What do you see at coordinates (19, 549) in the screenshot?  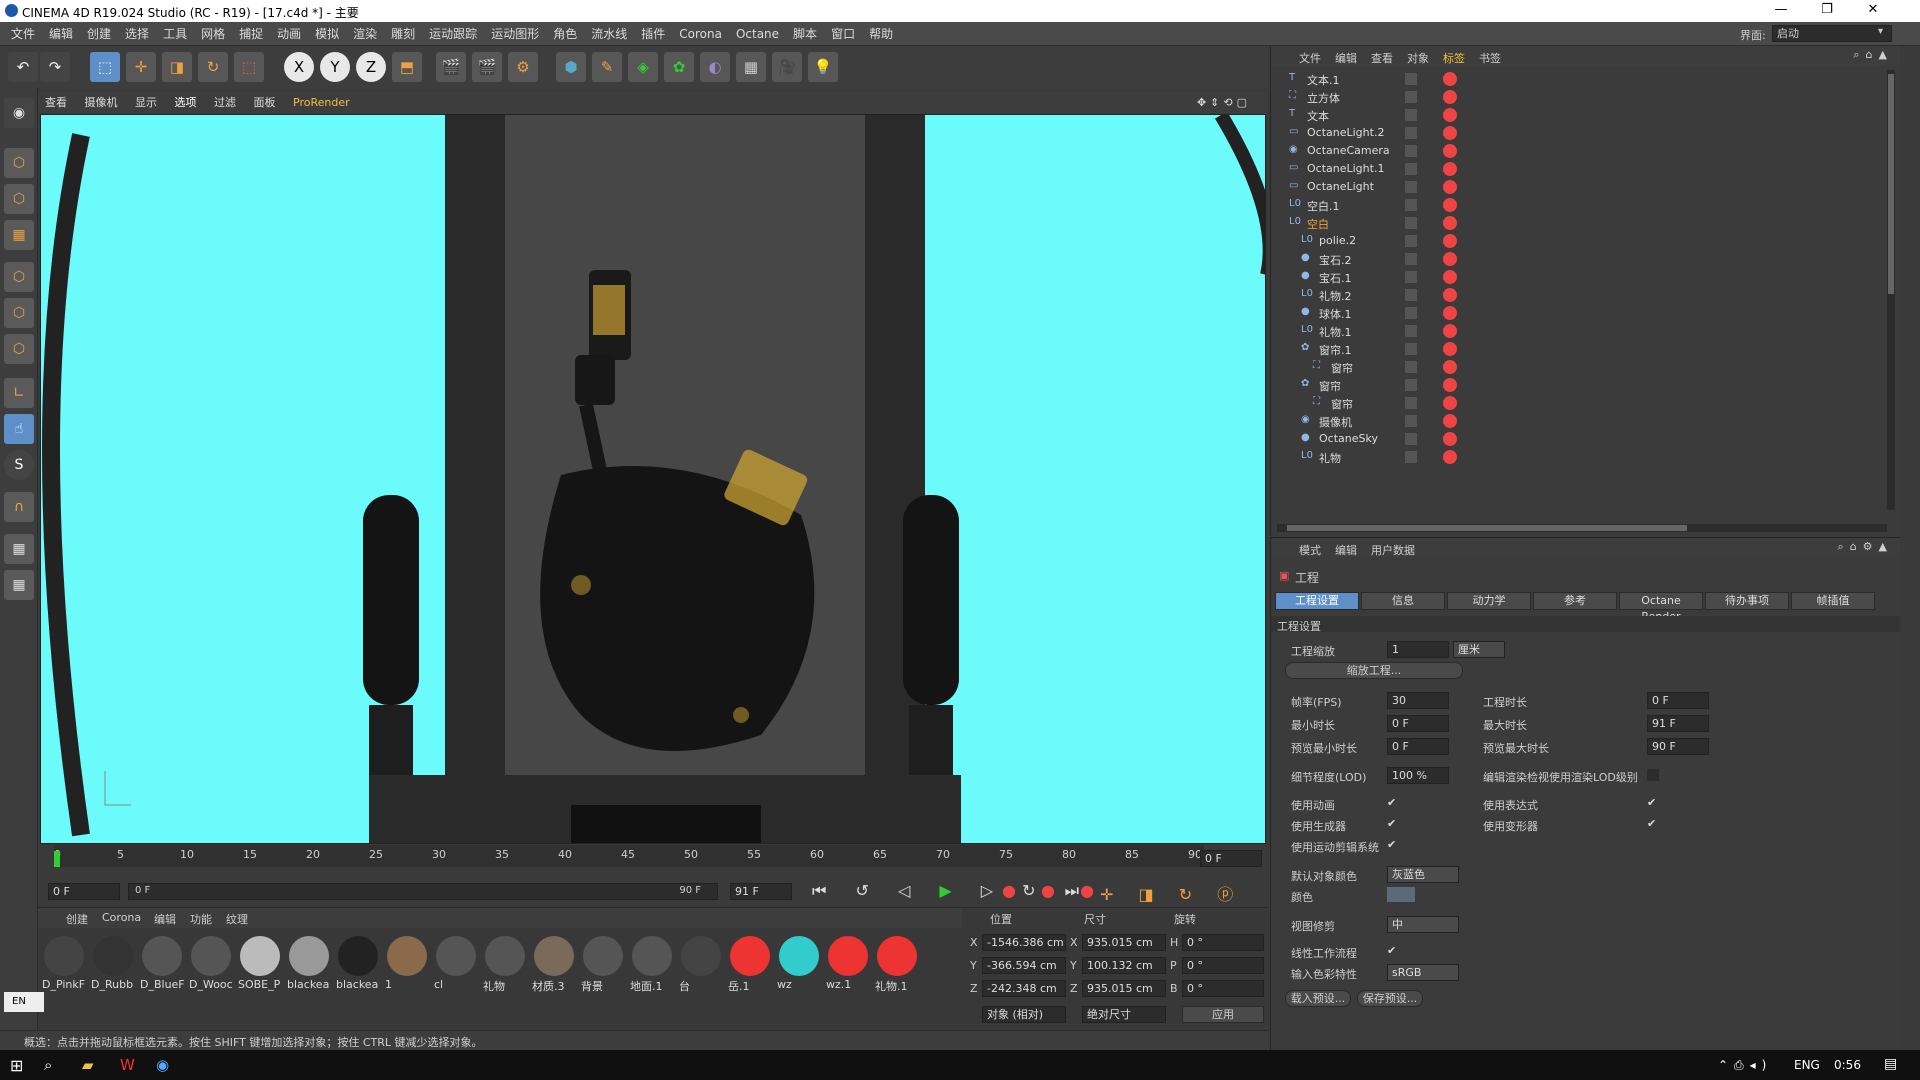 I see `workplane-lock-icon: ▦` at bounding box center [19, 549].